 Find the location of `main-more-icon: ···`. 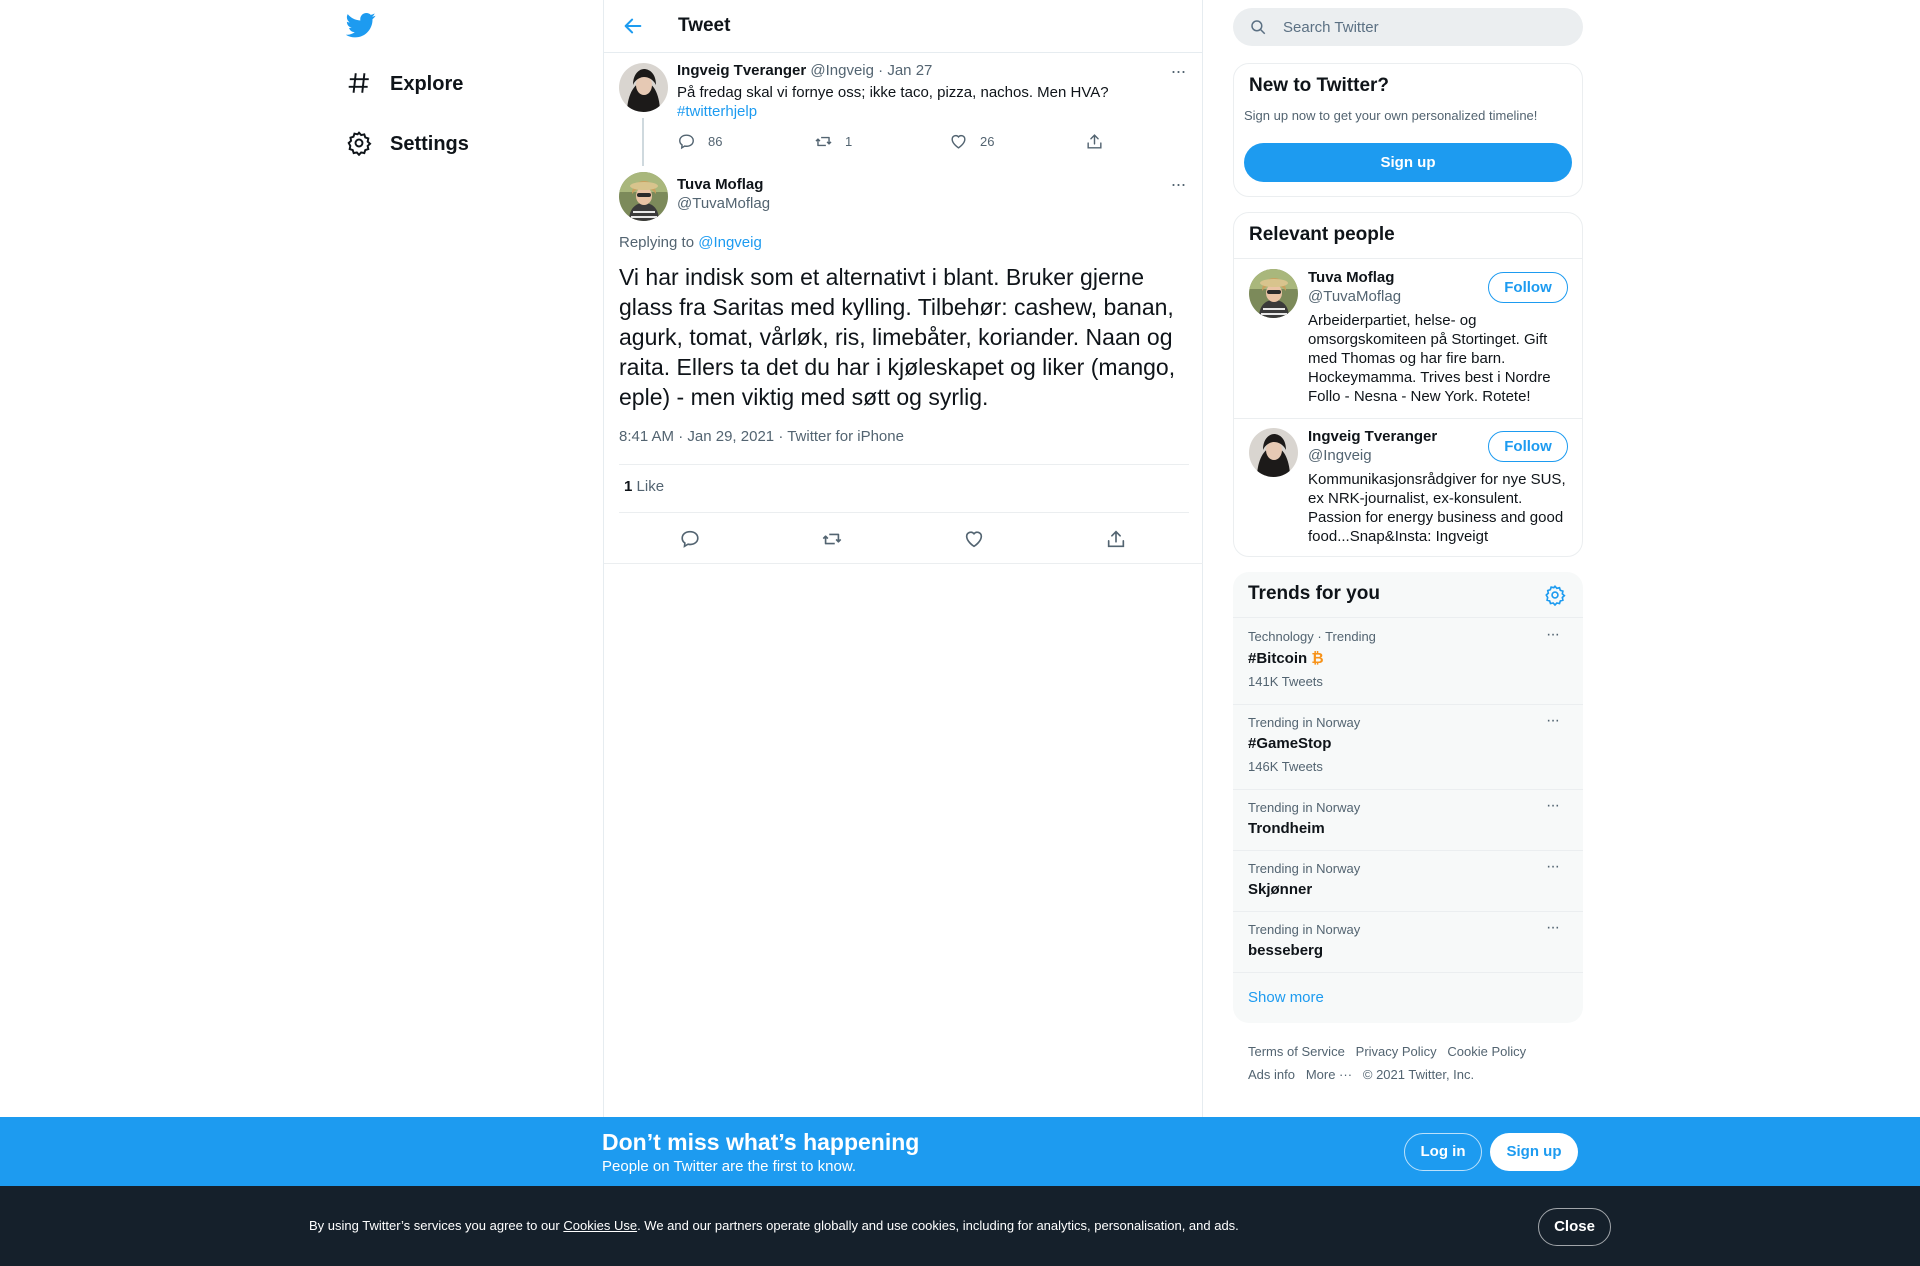

main-more-icon: ··· is located at coordinates (1178, 187).